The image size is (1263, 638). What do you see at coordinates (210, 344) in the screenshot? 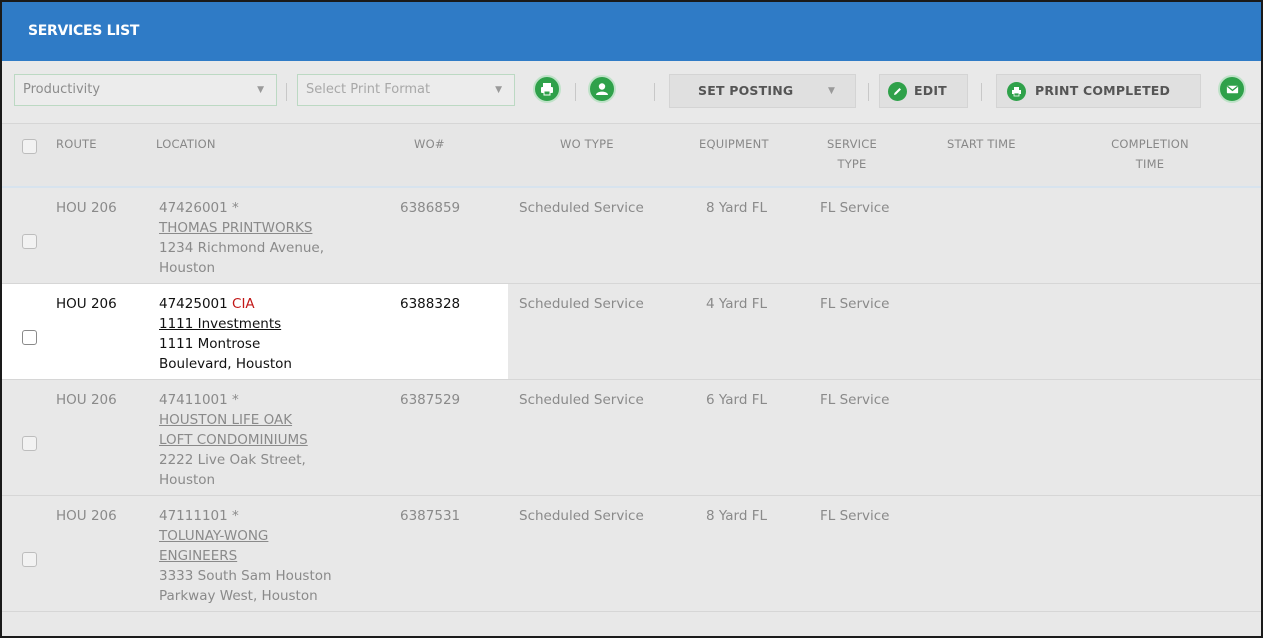
I see `location-address-line: 1111 Montrose` at bounding box center [210, 344].